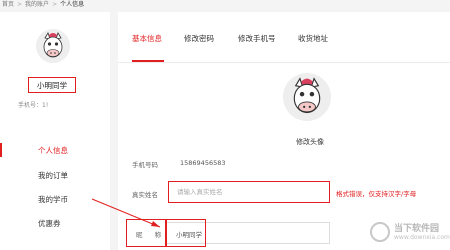 Image resolution: width=450 pixels, height=250 pixels. Describe the element at coordinates (52, 85) in the screenshot. I see `username: 小明同学` at that location.